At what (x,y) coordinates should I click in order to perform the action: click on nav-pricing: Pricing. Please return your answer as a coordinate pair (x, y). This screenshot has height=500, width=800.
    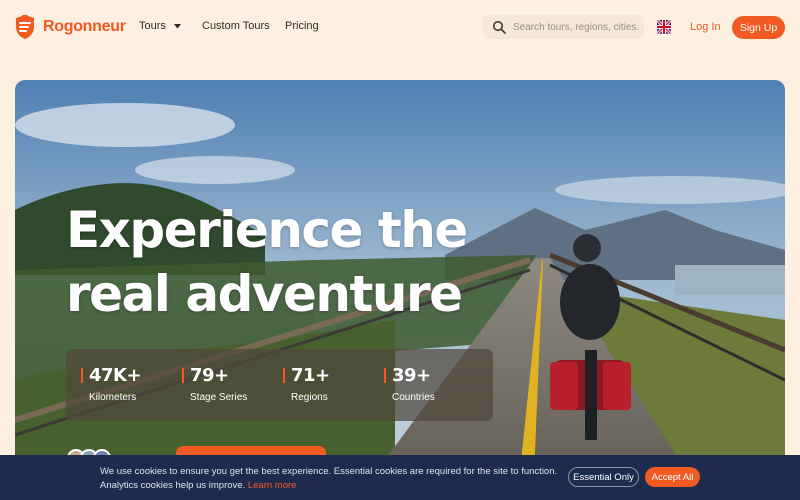
    Looking at the image, I should click on (302, 26).